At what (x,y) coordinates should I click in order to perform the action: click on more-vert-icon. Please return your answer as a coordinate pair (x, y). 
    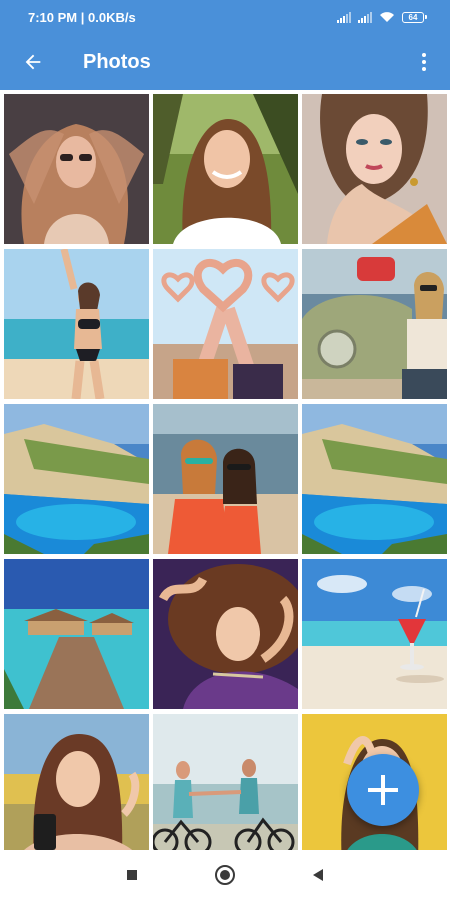
    Looking at the image, I should click on (424, 55).